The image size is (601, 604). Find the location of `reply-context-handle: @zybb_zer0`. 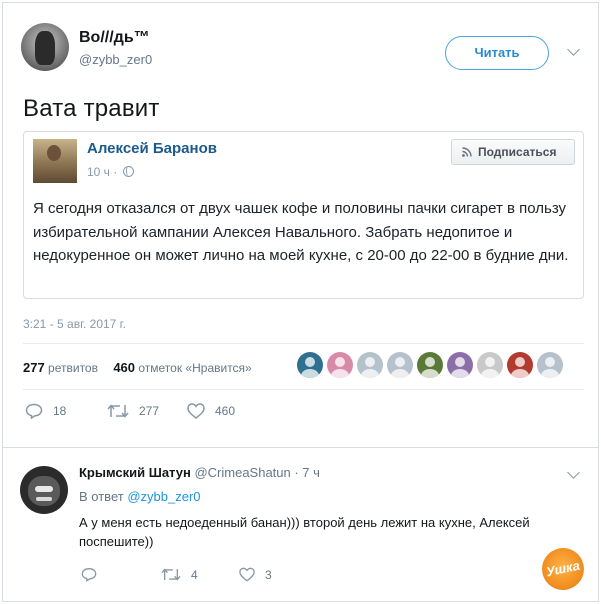

reply-context-handle: @zybb_zer0 is located at coordinates (163, 496).